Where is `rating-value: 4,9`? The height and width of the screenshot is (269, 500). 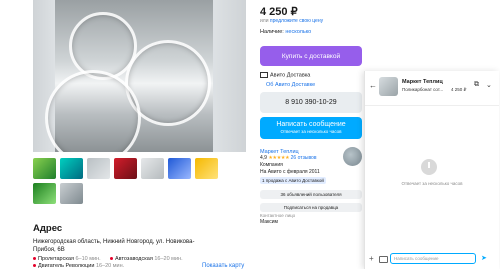 rating-value: 4,9 is located at coordinates (263, 158).